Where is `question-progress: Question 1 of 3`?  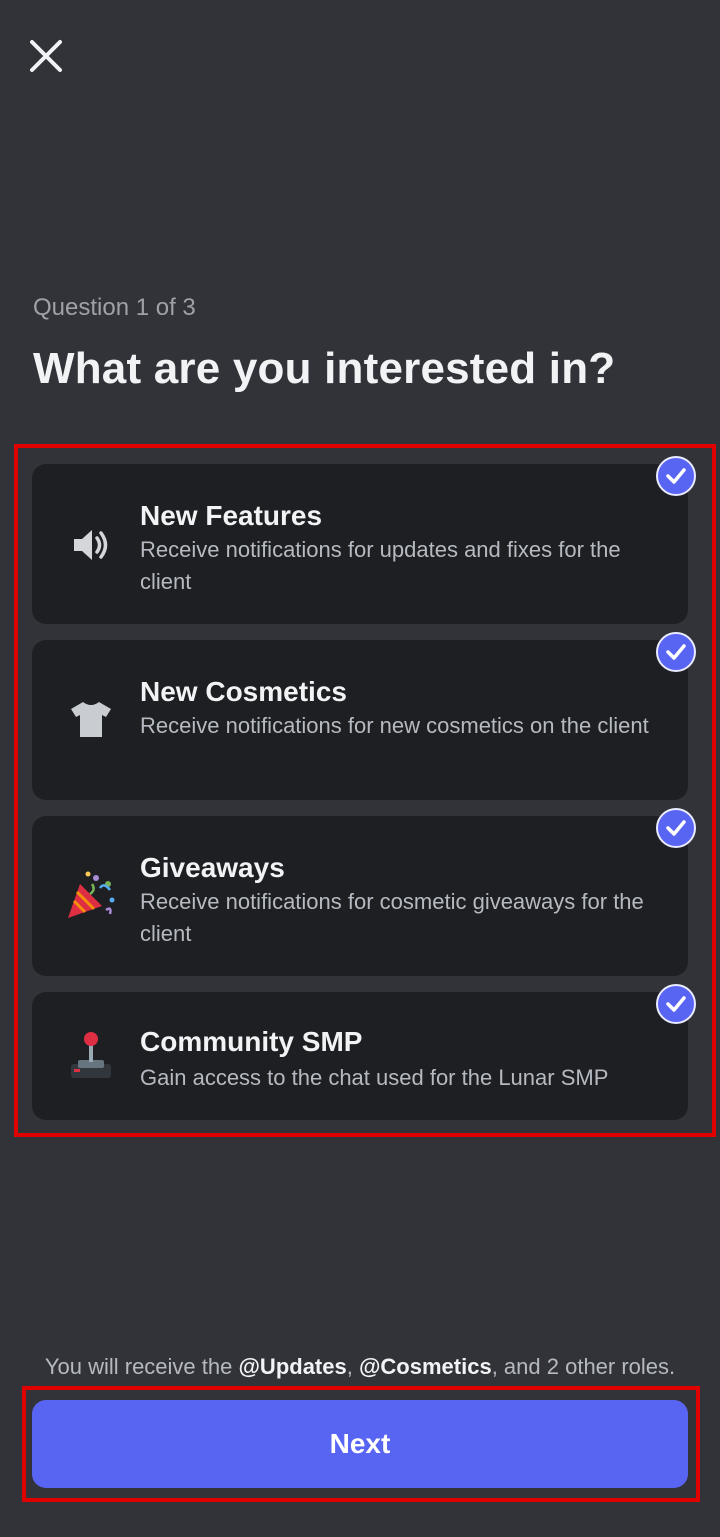 question-progress: Question 1 of 3 is located at coordinates (114, 307).